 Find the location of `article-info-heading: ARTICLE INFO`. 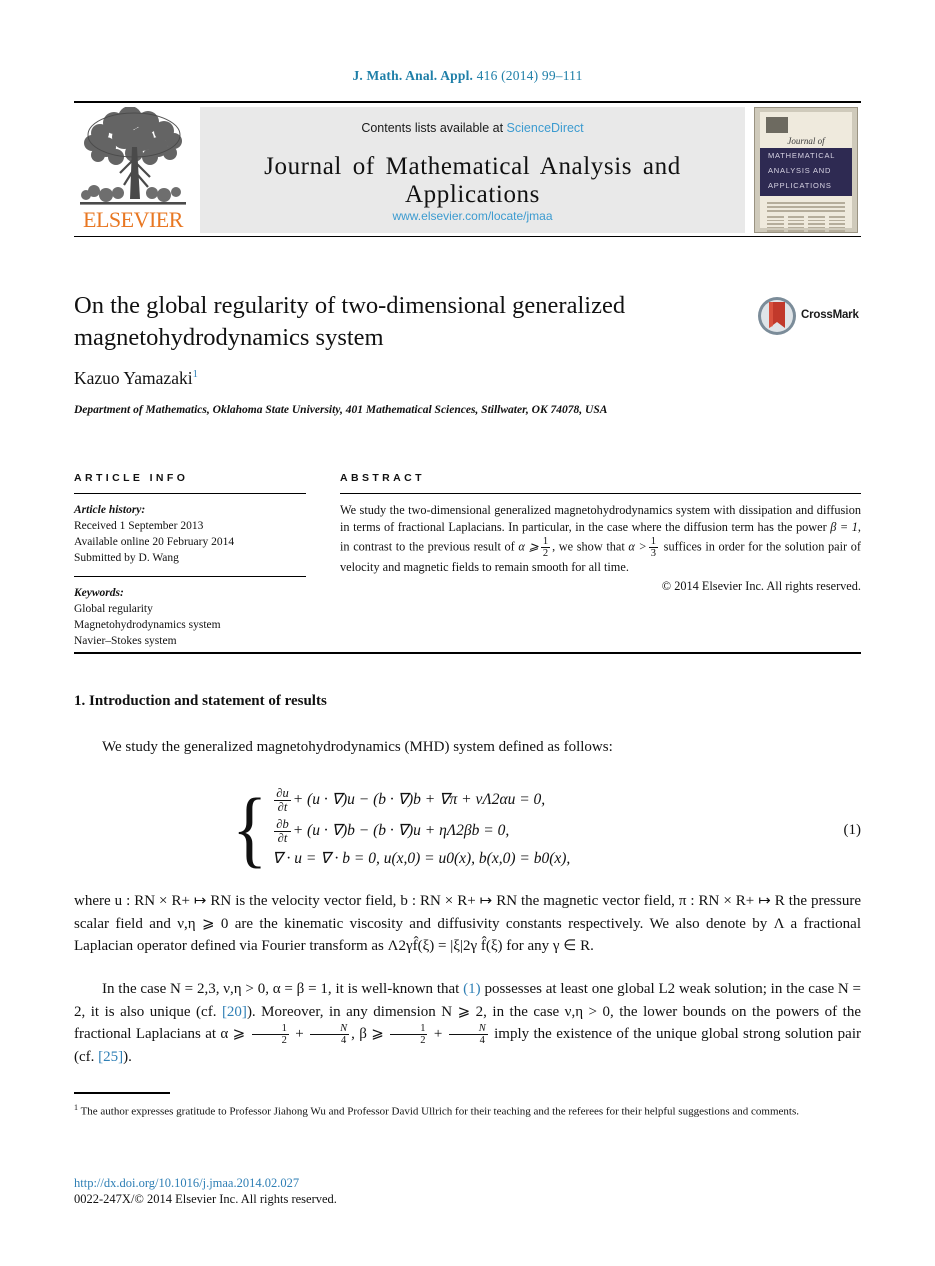

article-info-heading: ARTICLE INFO is located at coordinates (131, 478).